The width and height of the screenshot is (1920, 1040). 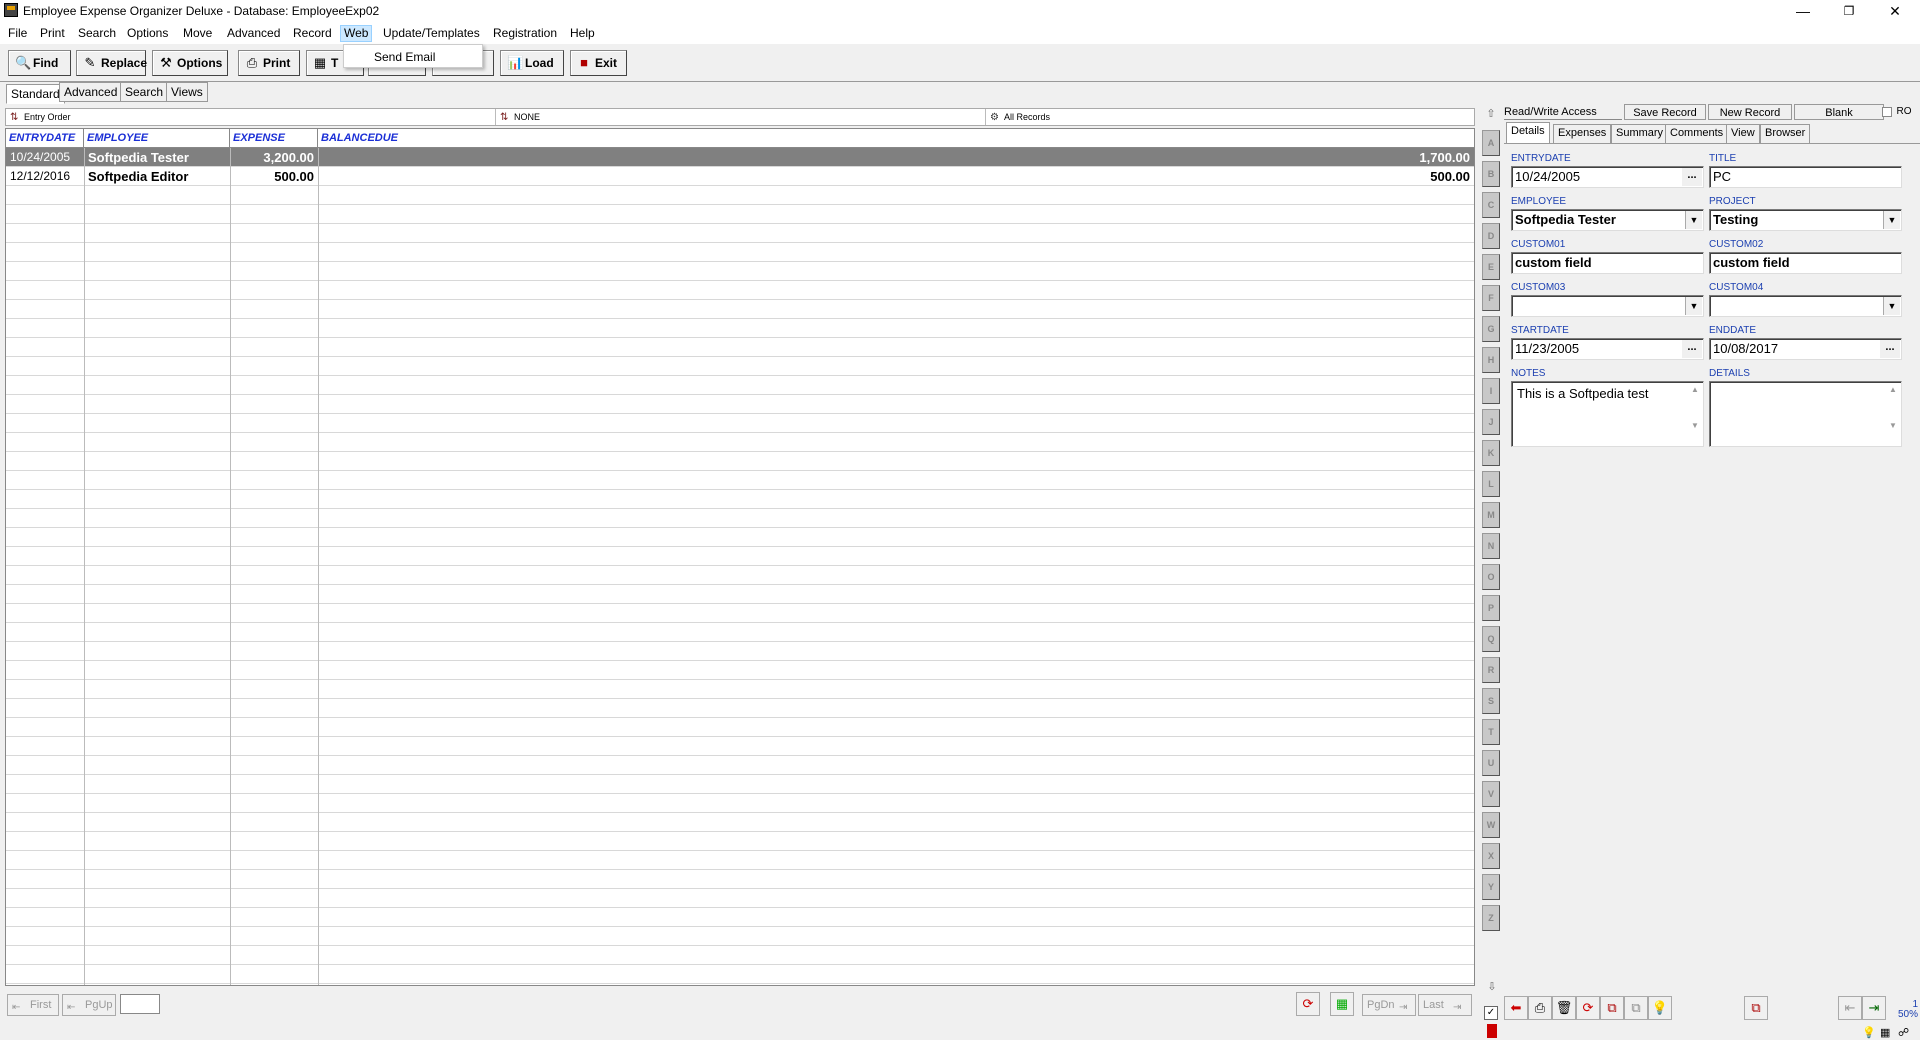 I want to click on restore-button: ❐, so click(x=1849, y=11).